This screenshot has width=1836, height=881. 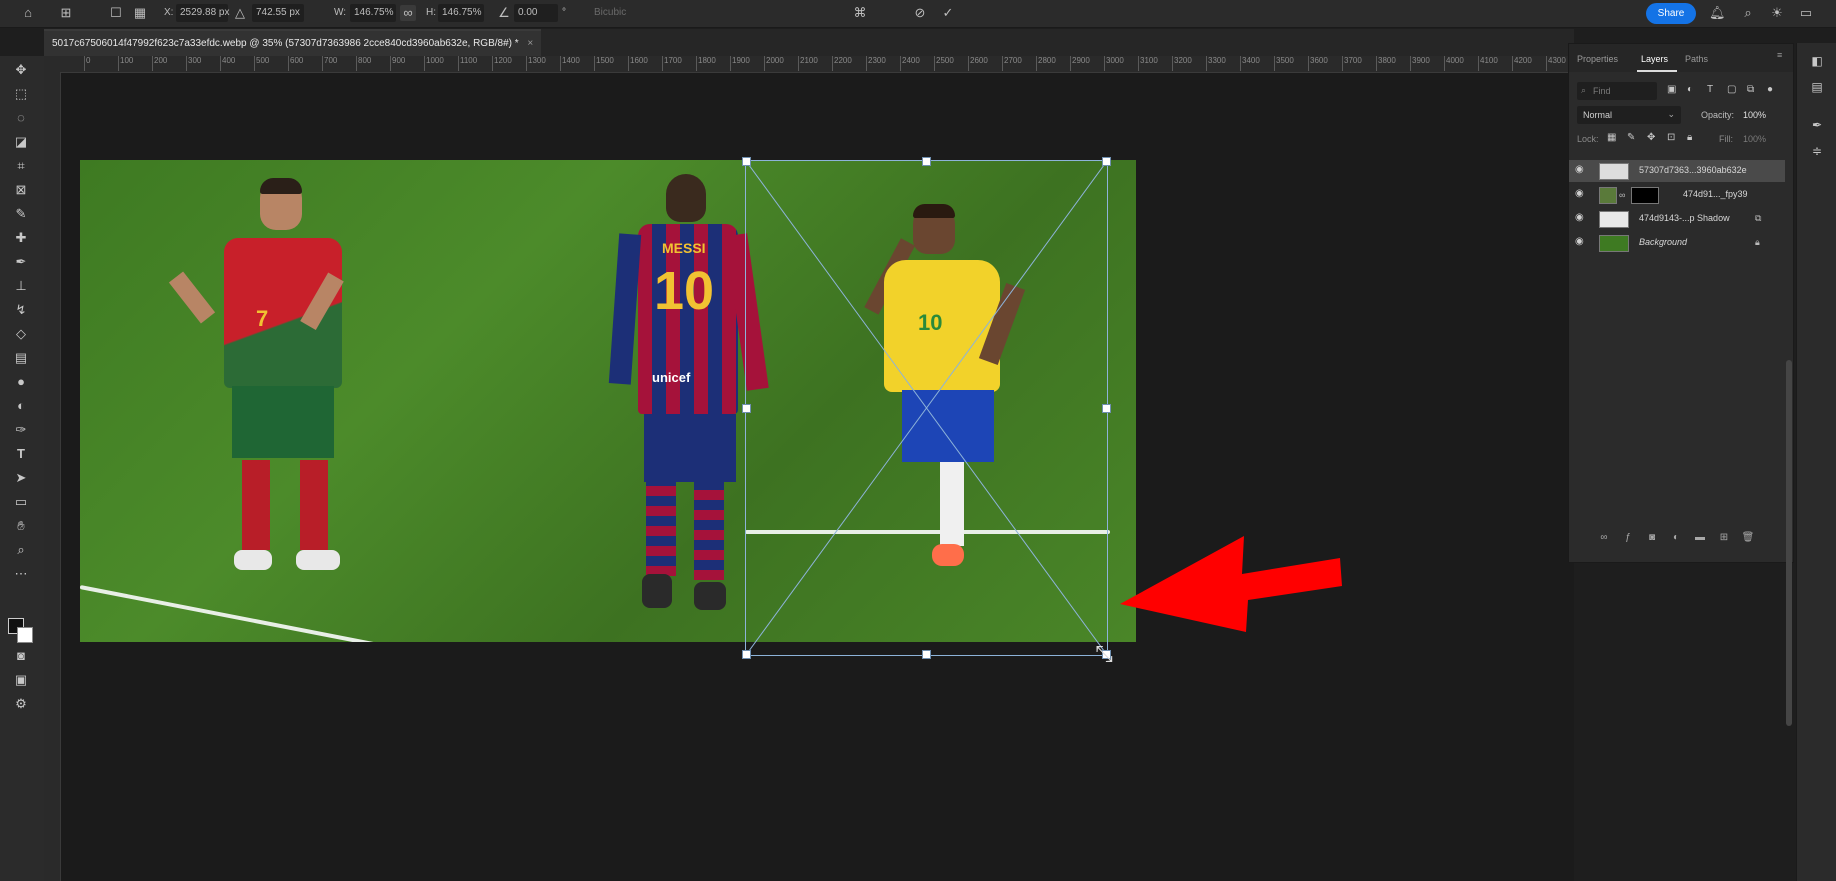 What do you see at coordinates (1677, 243) in the screenshot?
I see `layer-row-background: ◉ Background 🔒︎` at bounding box center [1677, 243].